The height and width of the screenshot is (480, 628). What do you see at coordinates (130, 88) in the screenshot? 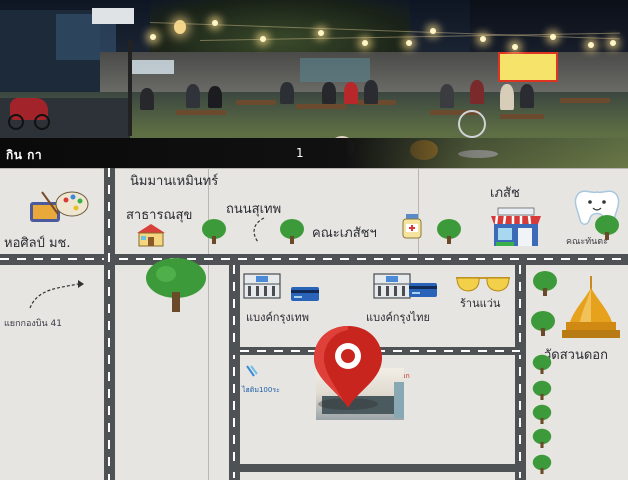
I see `lamp-post` at bounding box center [130, 88].